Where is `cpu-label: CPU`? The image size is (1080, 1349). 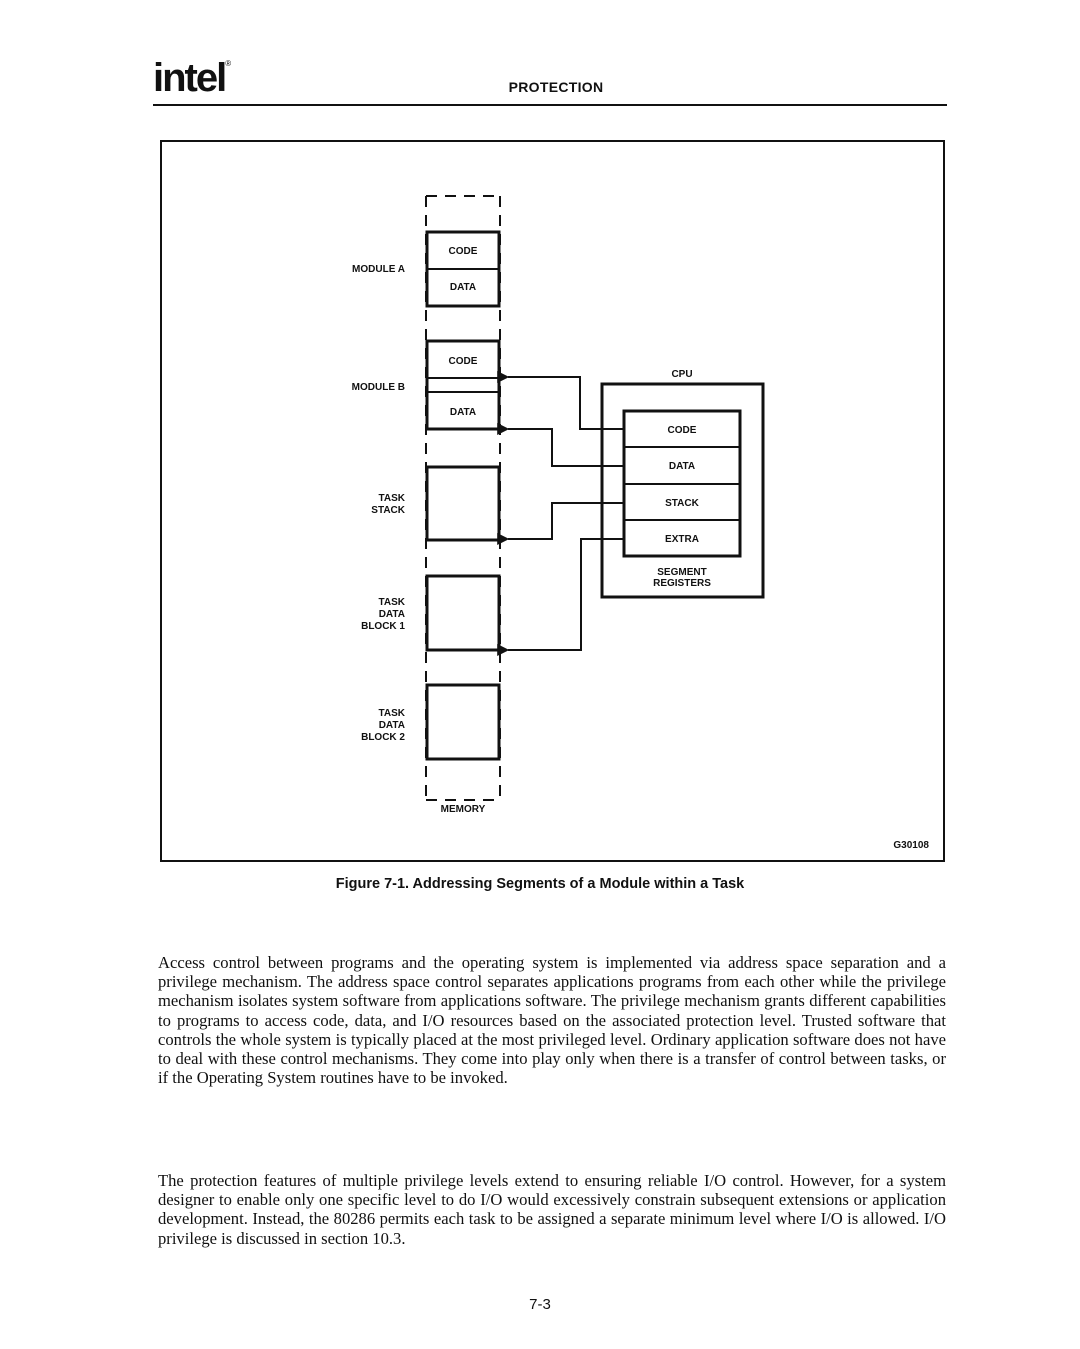
cpu-label: CPU is located at coordinates (681, 374).